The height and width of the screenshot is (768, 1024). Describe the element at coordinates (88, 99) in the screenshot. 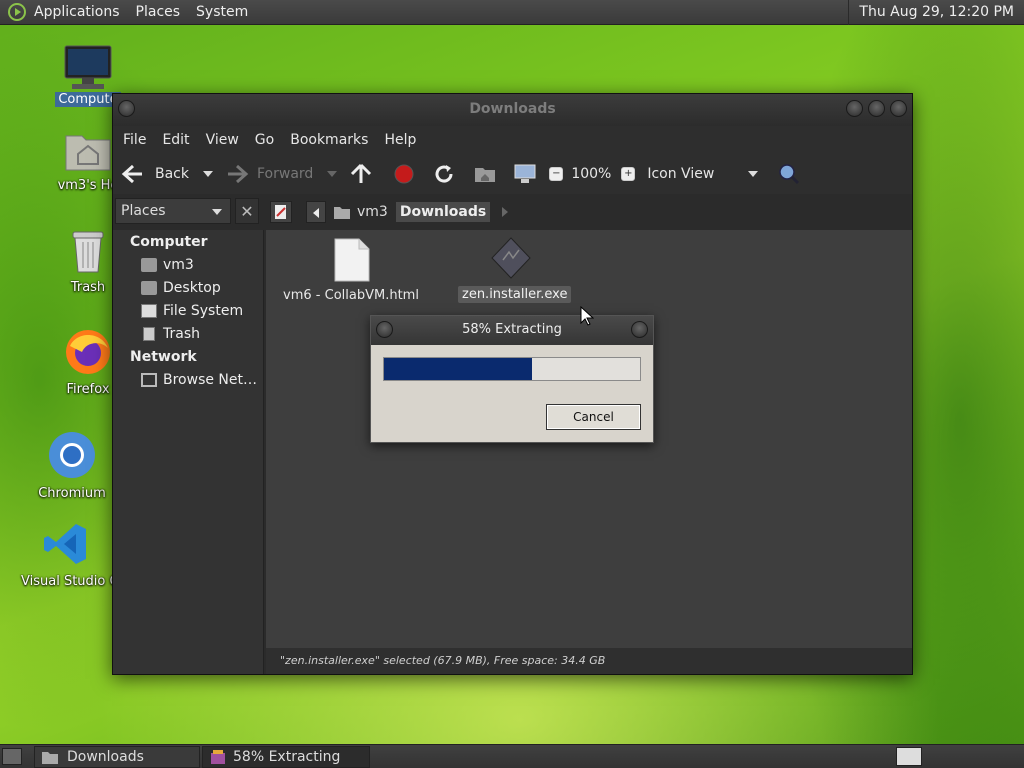

I see `desktop-icon-label: Compute` at that location.